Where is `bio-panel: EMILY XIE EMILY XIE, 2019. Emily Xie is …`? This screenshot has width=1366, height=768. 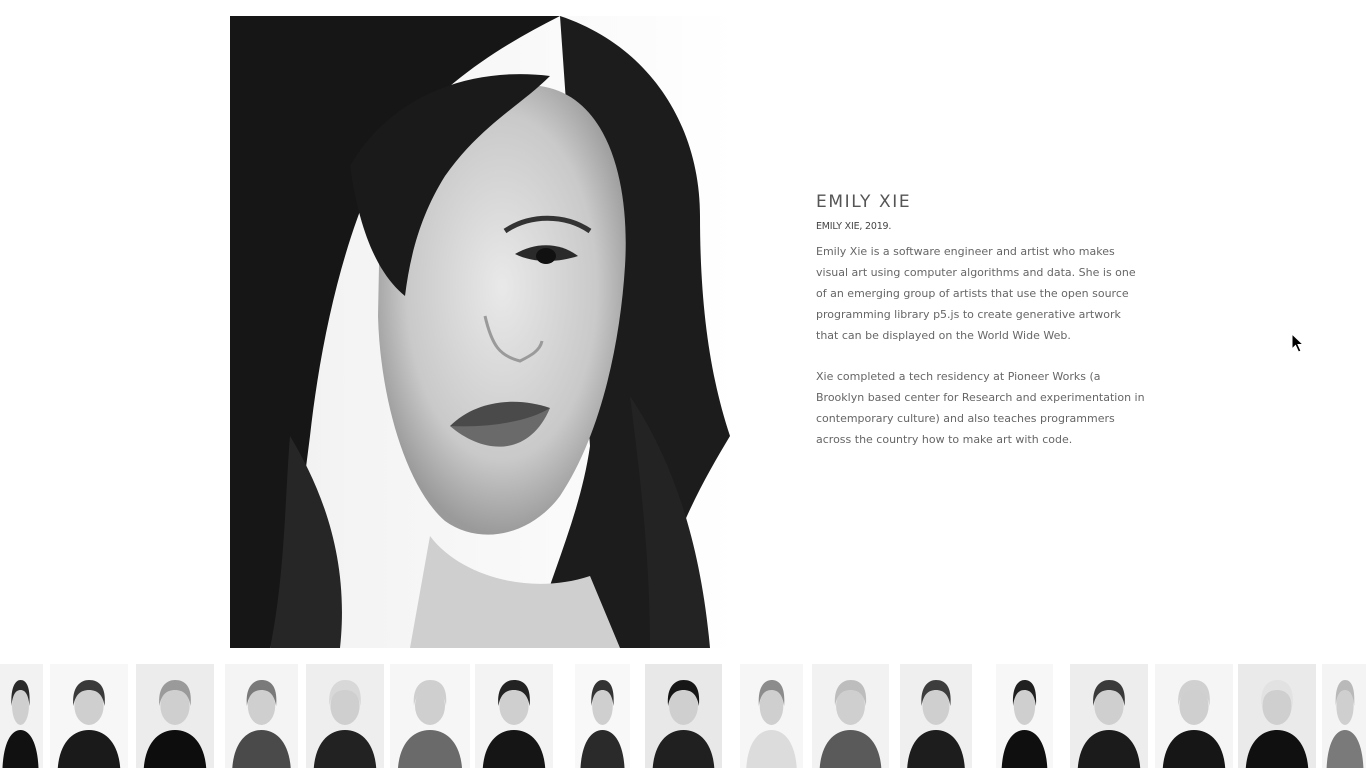
bio-panel: EMILY XIE EMILY XIE, 2019. Emily Xie is … is located at coordinates (981, 330).